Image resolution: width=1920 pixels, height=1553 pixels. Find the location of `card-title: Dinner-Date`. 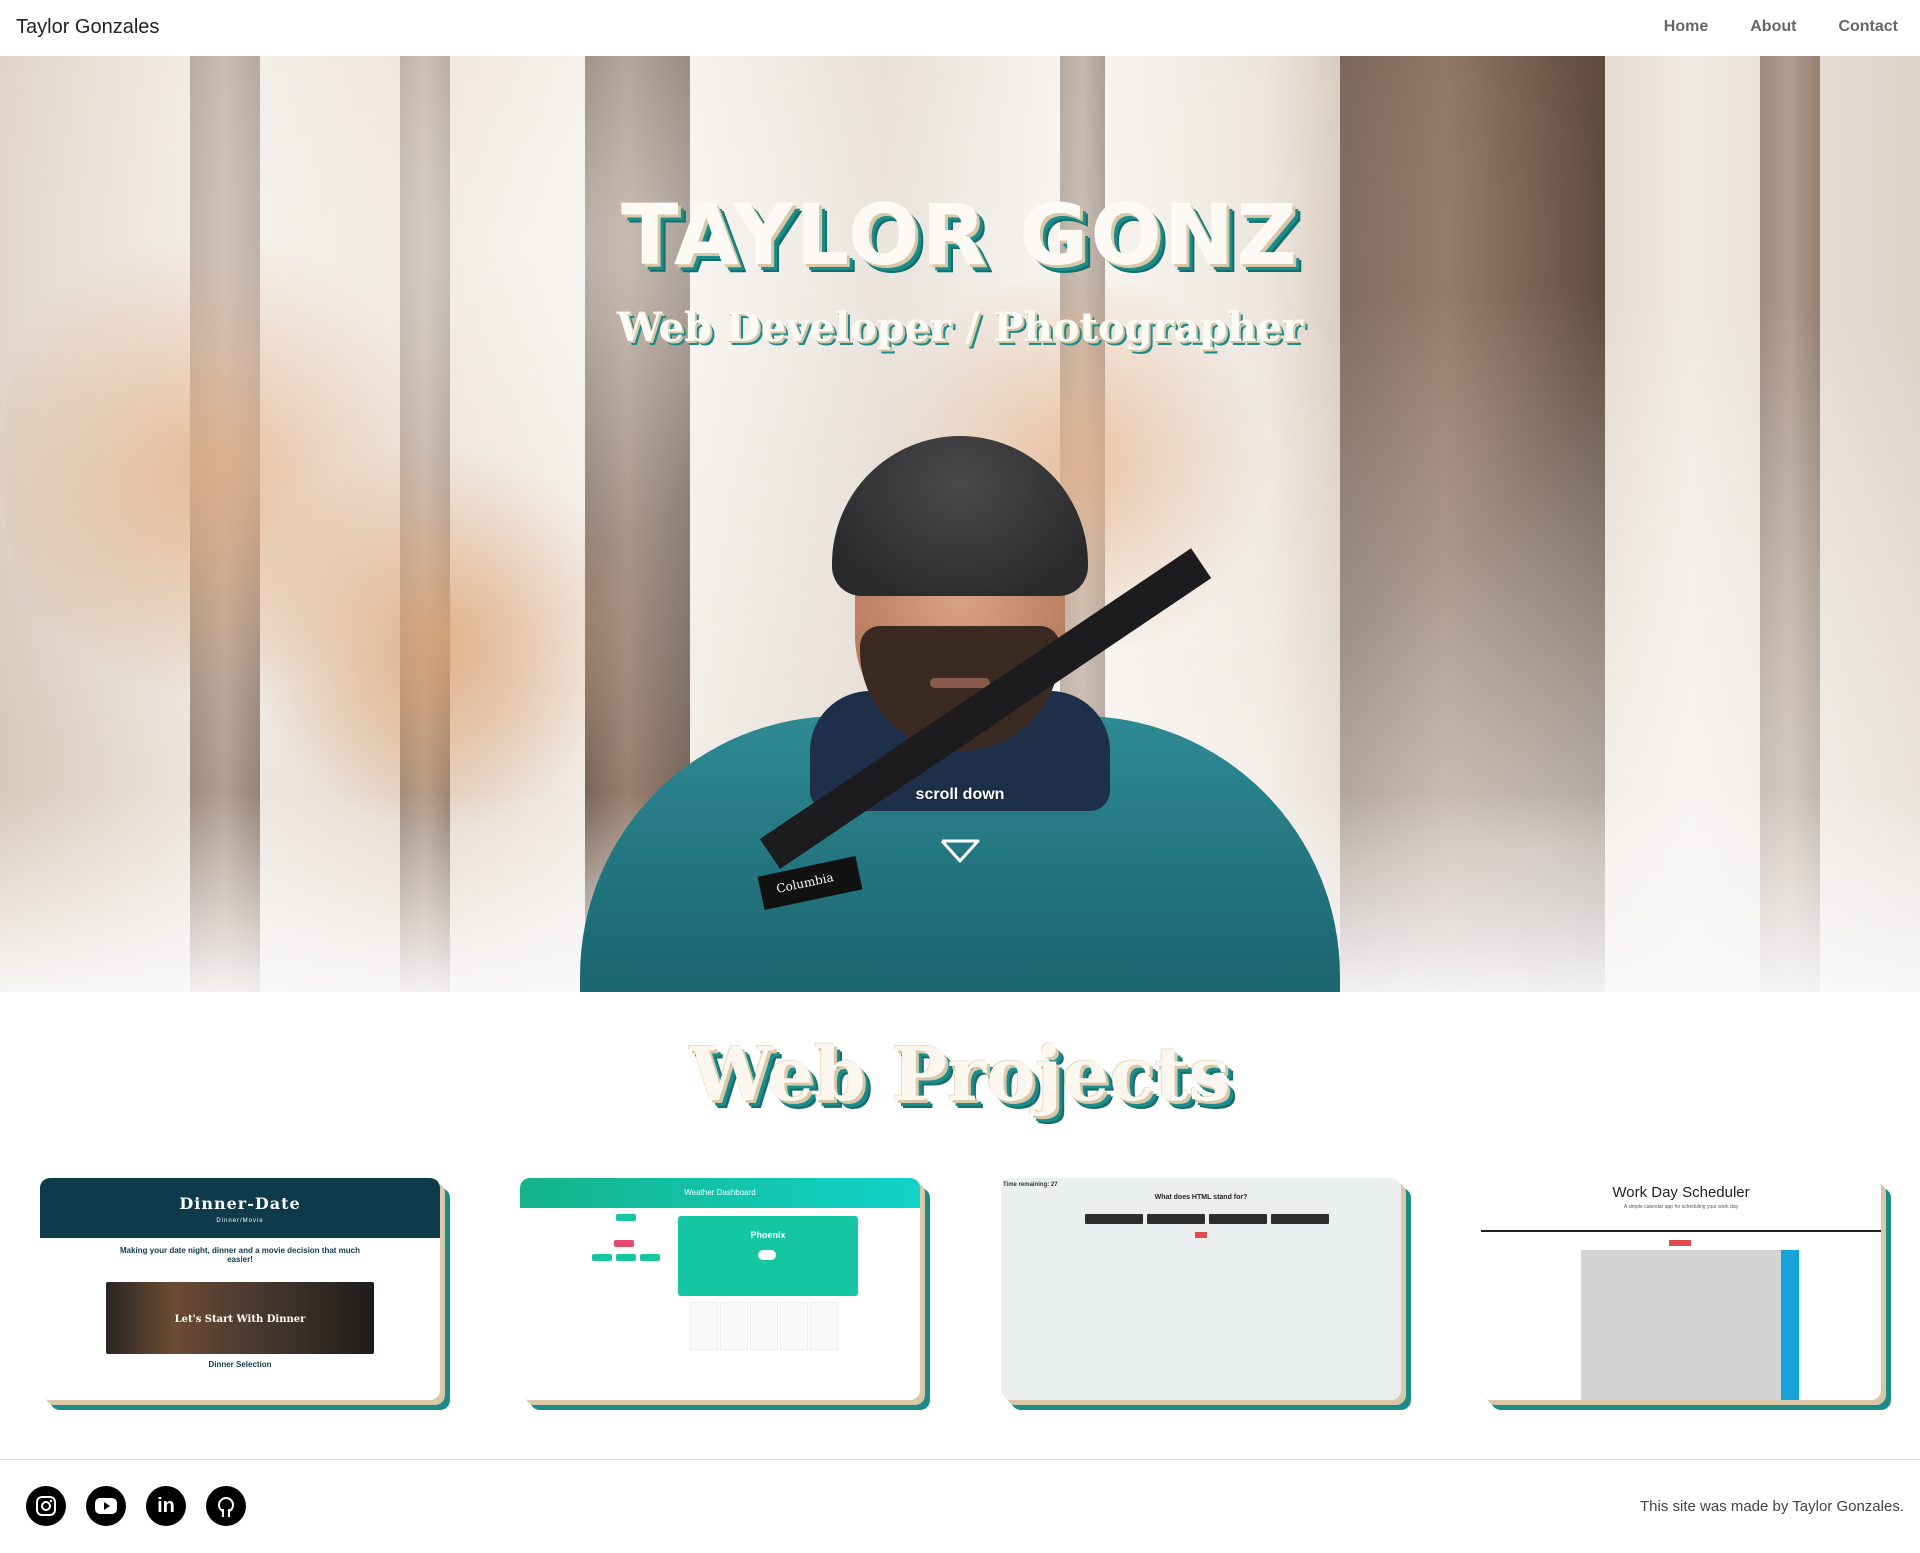

card-title: Dinner-Date is located at coordinates (240, 1203).